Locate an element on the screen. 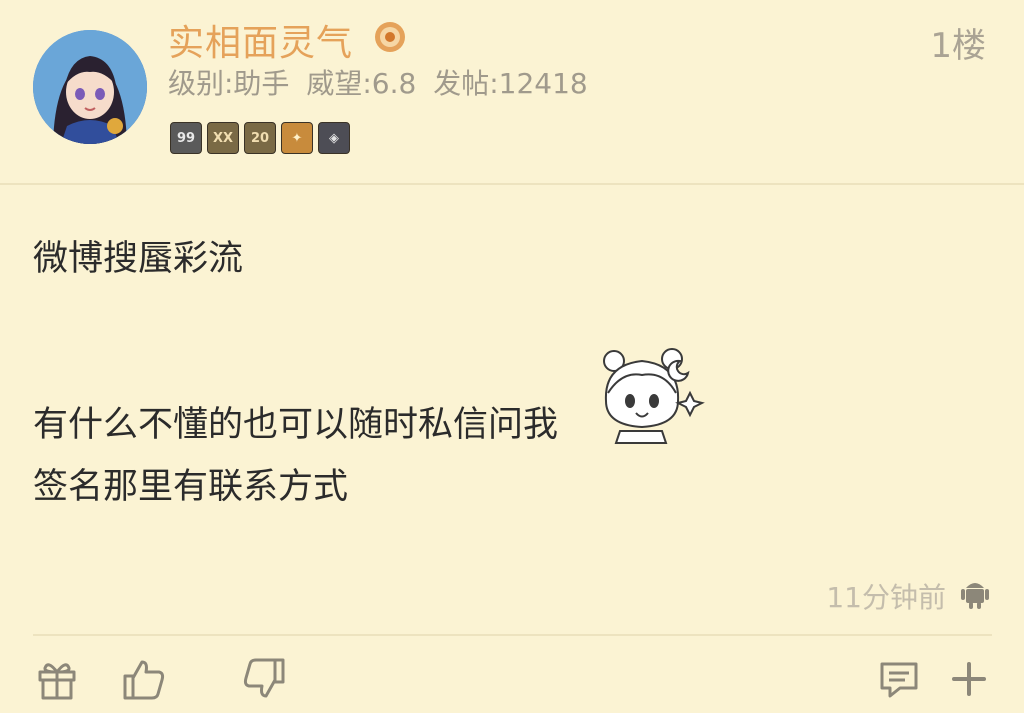 This screenshot has height=713, width=1024. posts-label: 发帖:12418 is located at coordinates (510, 83).